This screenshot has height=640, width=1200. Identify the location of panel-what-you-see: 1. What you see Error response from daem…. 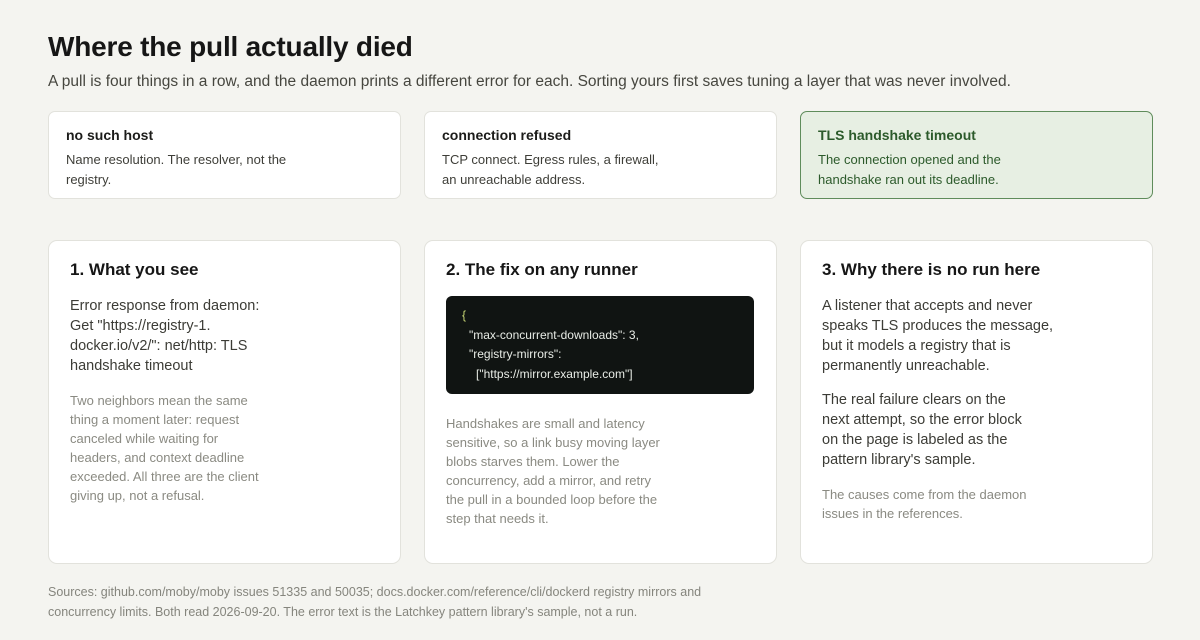
(224, 402).